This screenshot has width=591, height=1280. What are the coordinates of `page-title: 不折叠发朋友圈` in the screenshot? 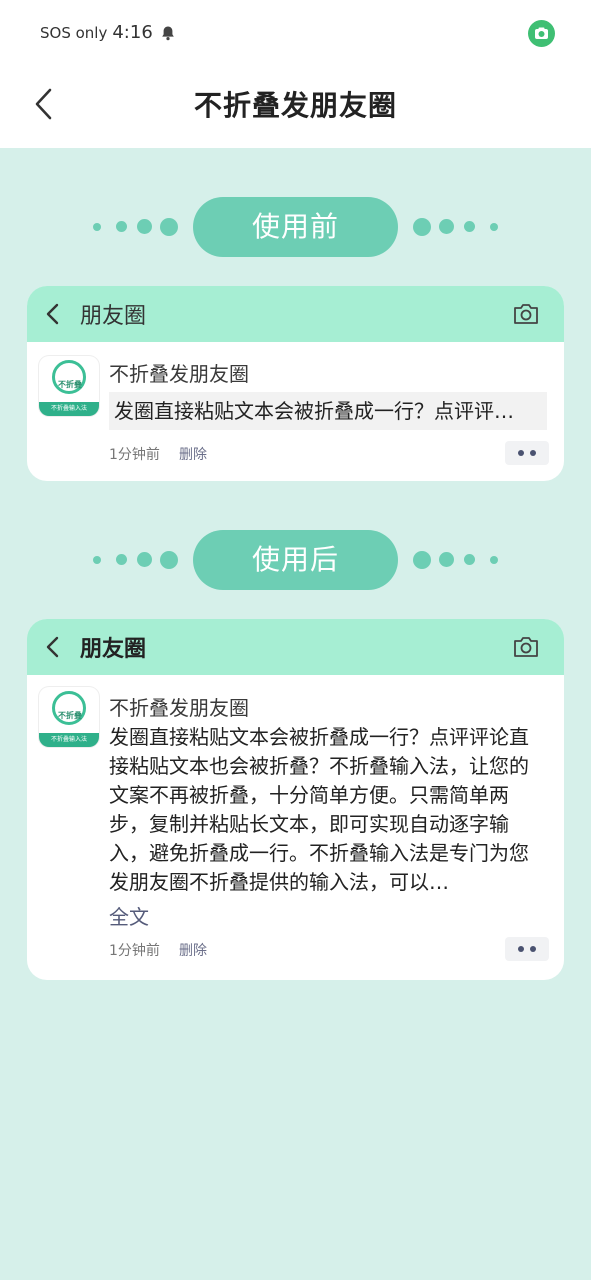 It's located at (295, 105).